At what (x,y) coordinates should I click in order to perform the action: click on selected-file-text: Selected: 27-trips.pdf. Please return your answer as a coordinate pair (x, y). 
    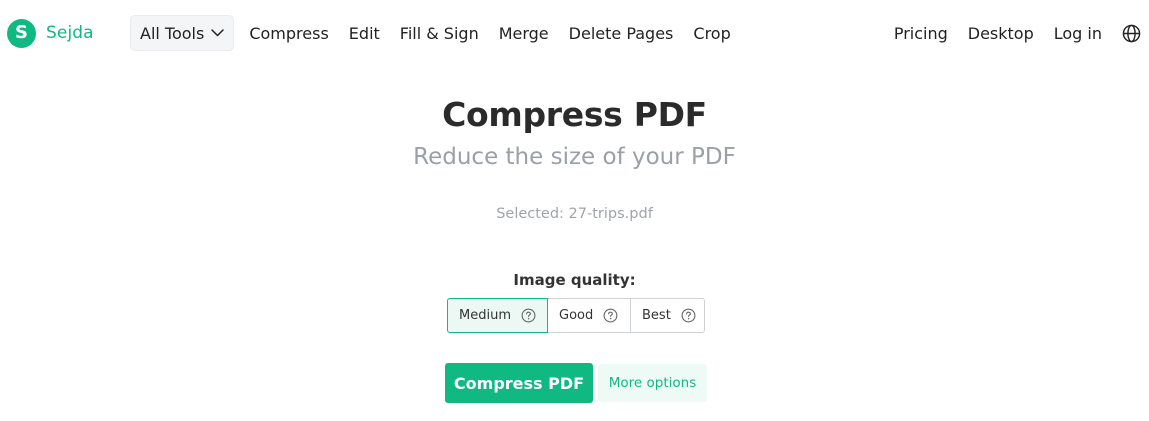
    Looking at the image, I should click on (574, 214).